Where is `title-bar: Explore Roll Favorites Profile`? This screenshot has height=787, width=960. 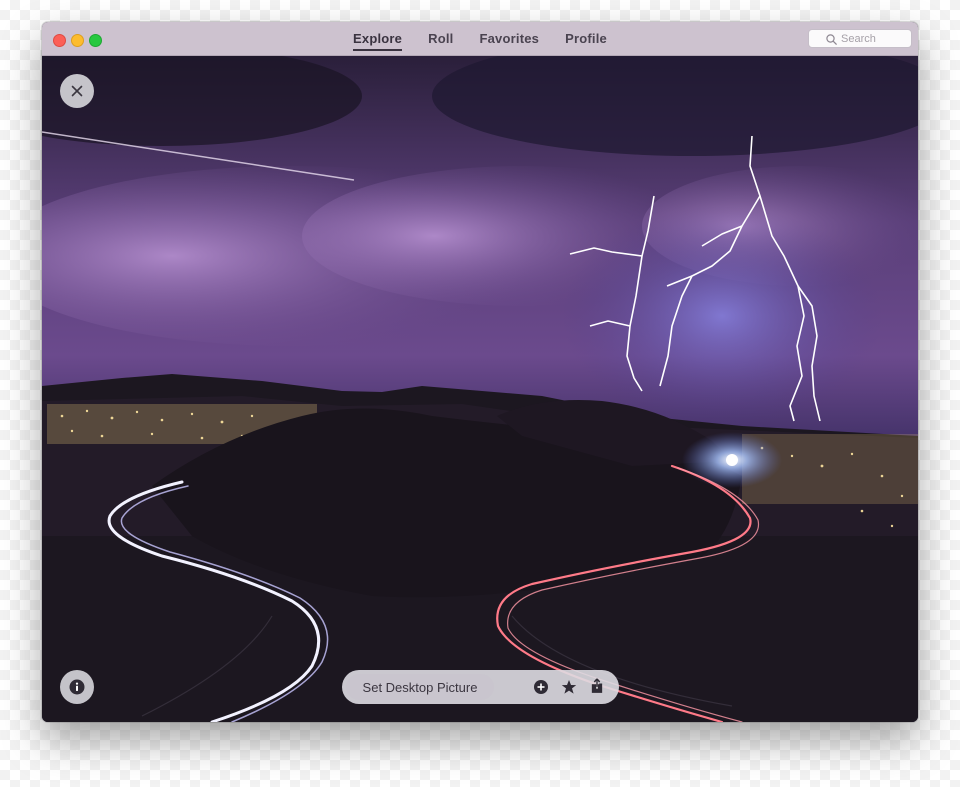
title-bar: Explore Roll Favorites Profile is located at coordinates (480, 39).